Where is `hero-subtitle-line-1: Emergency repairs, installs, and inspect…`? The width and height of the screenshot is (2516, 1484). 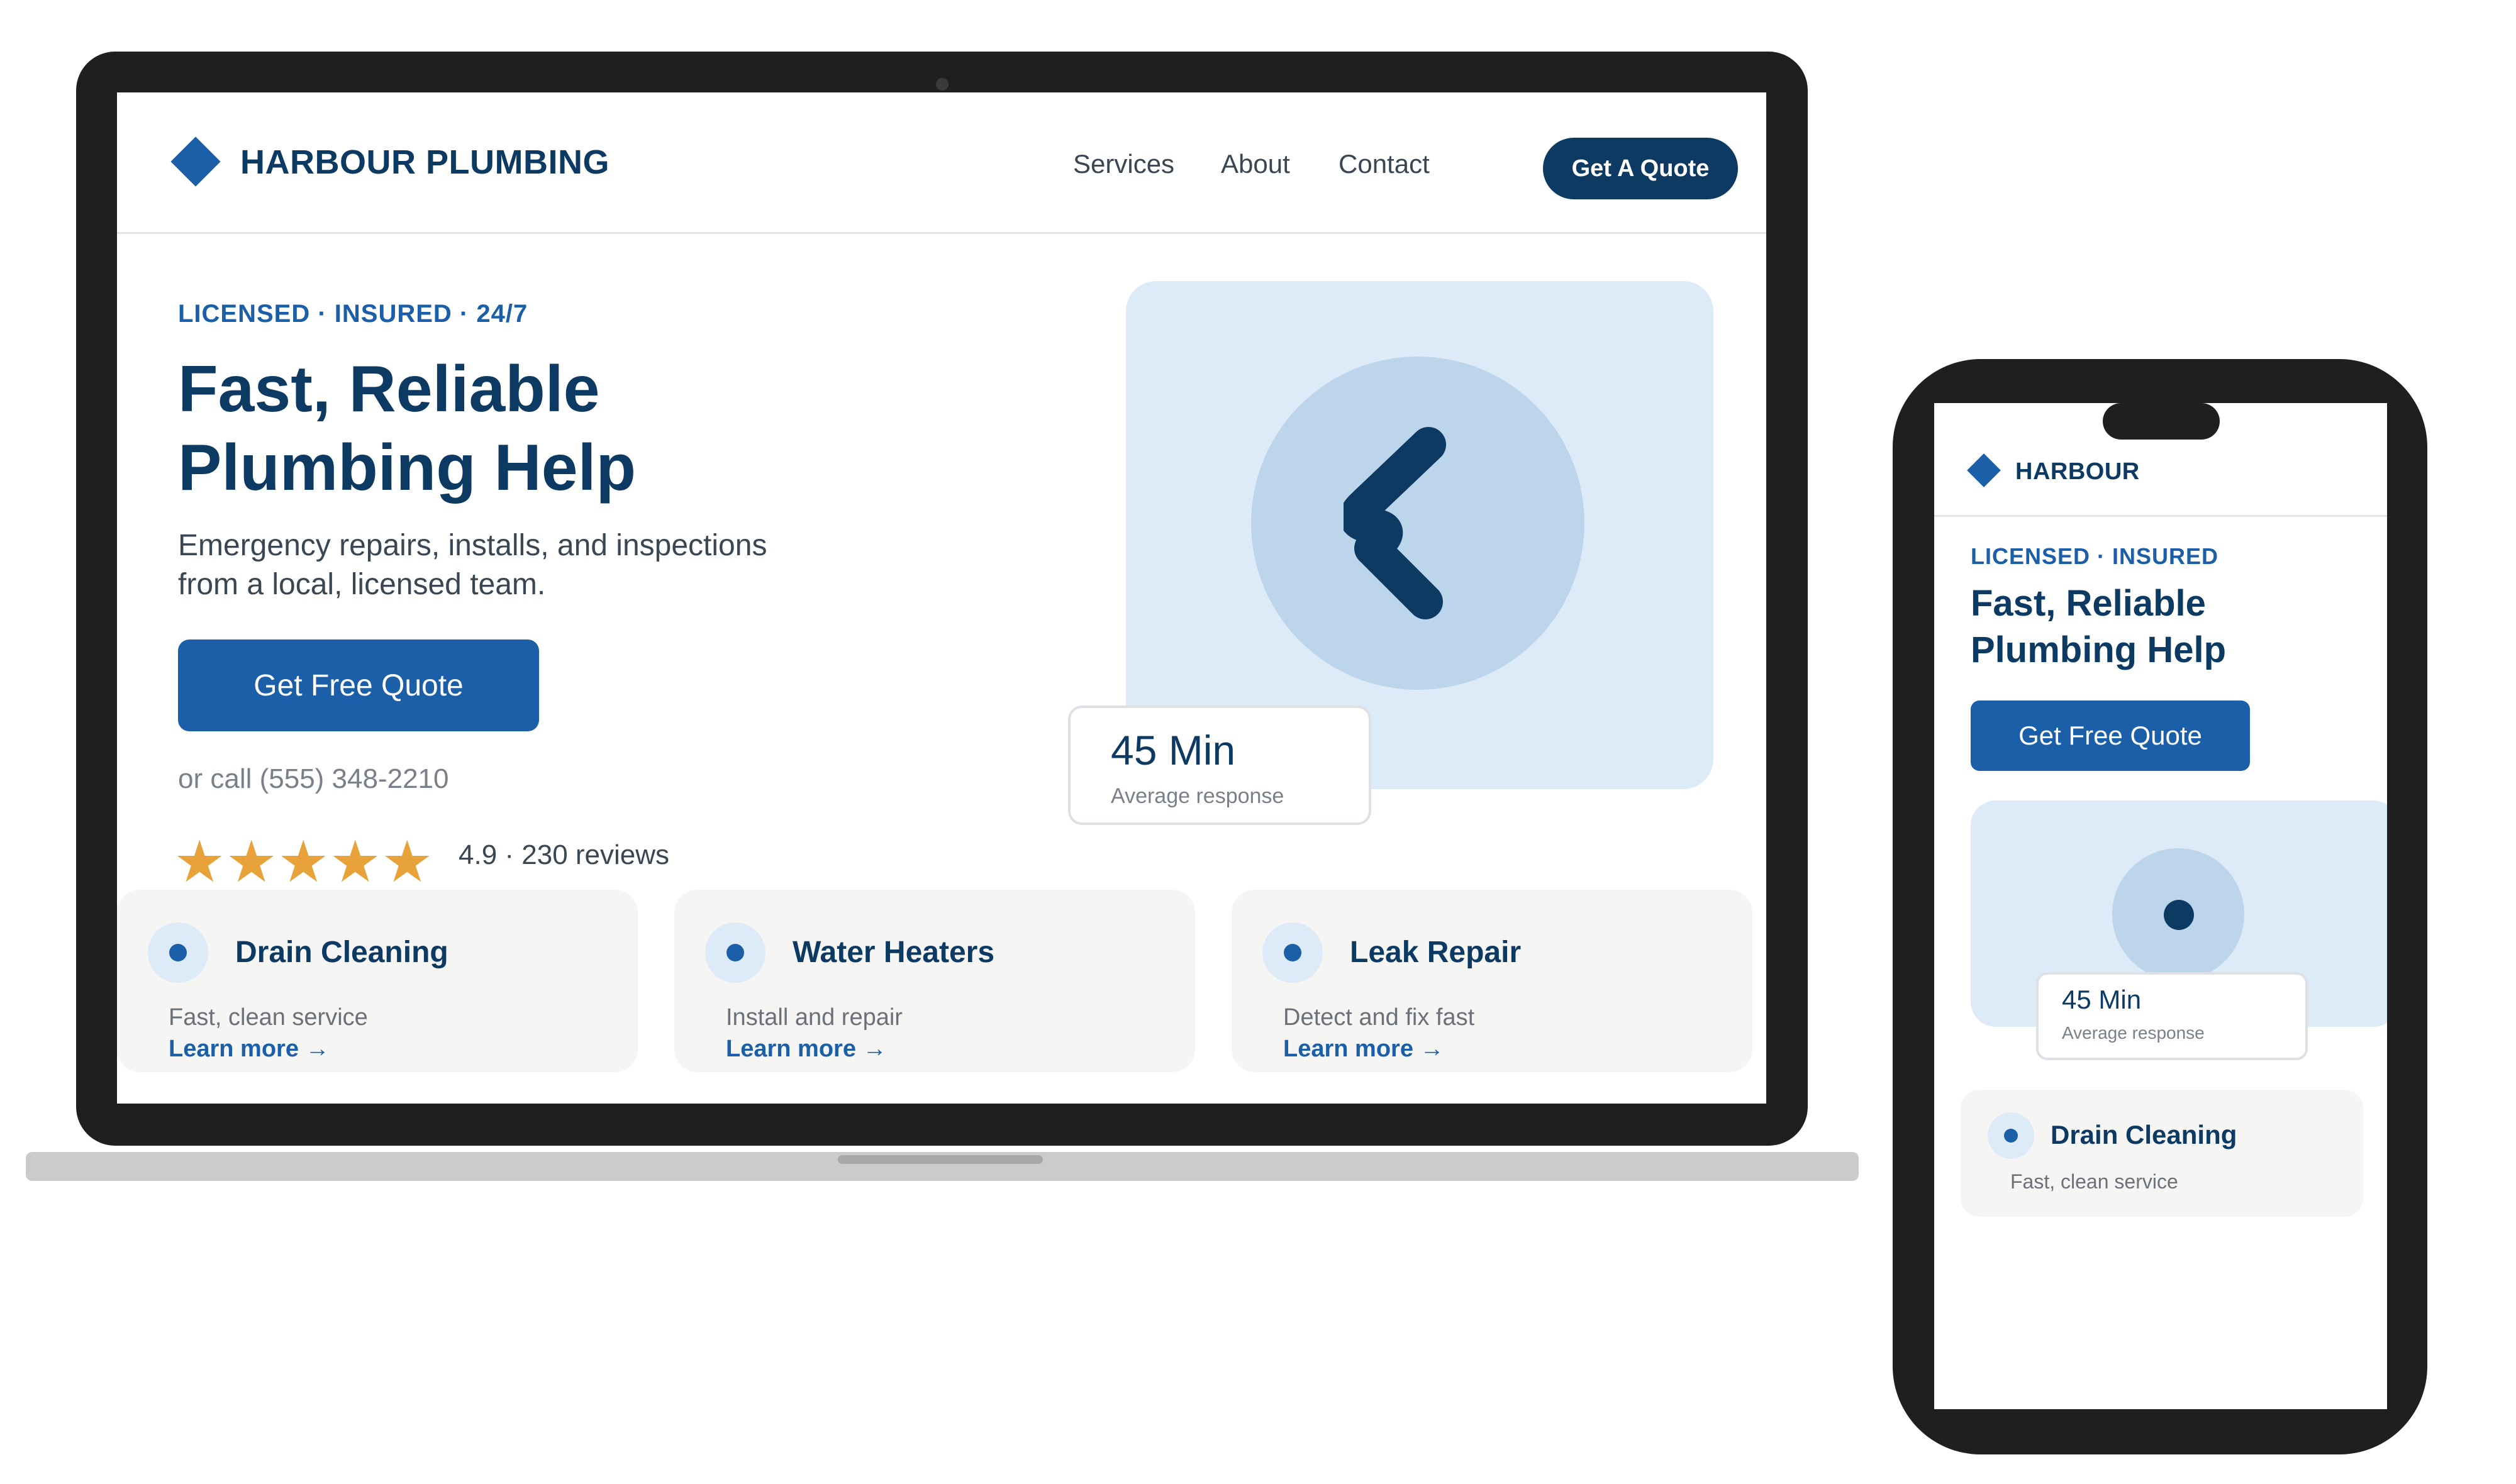 hero-subtitle-line-1: Emergency repairs, installs, and inspect… is located at coordinates (472, 545).